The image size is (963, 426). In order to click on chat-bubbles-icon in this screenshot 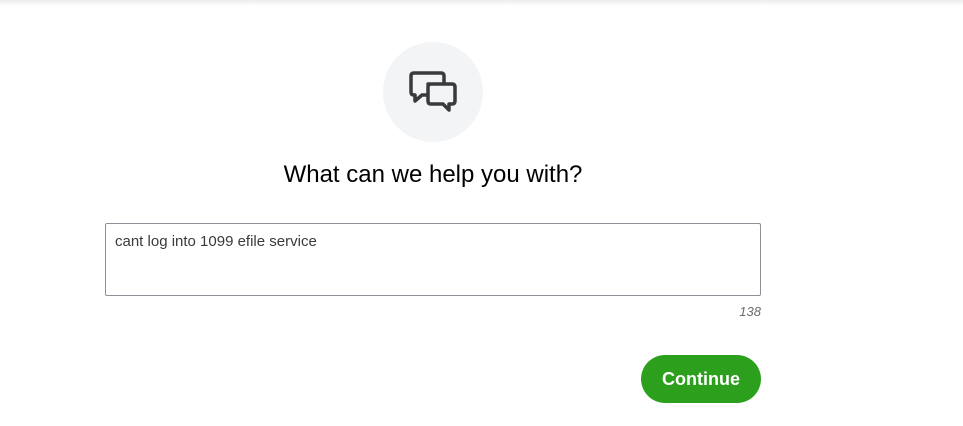, I will do `click(433, 91)`.